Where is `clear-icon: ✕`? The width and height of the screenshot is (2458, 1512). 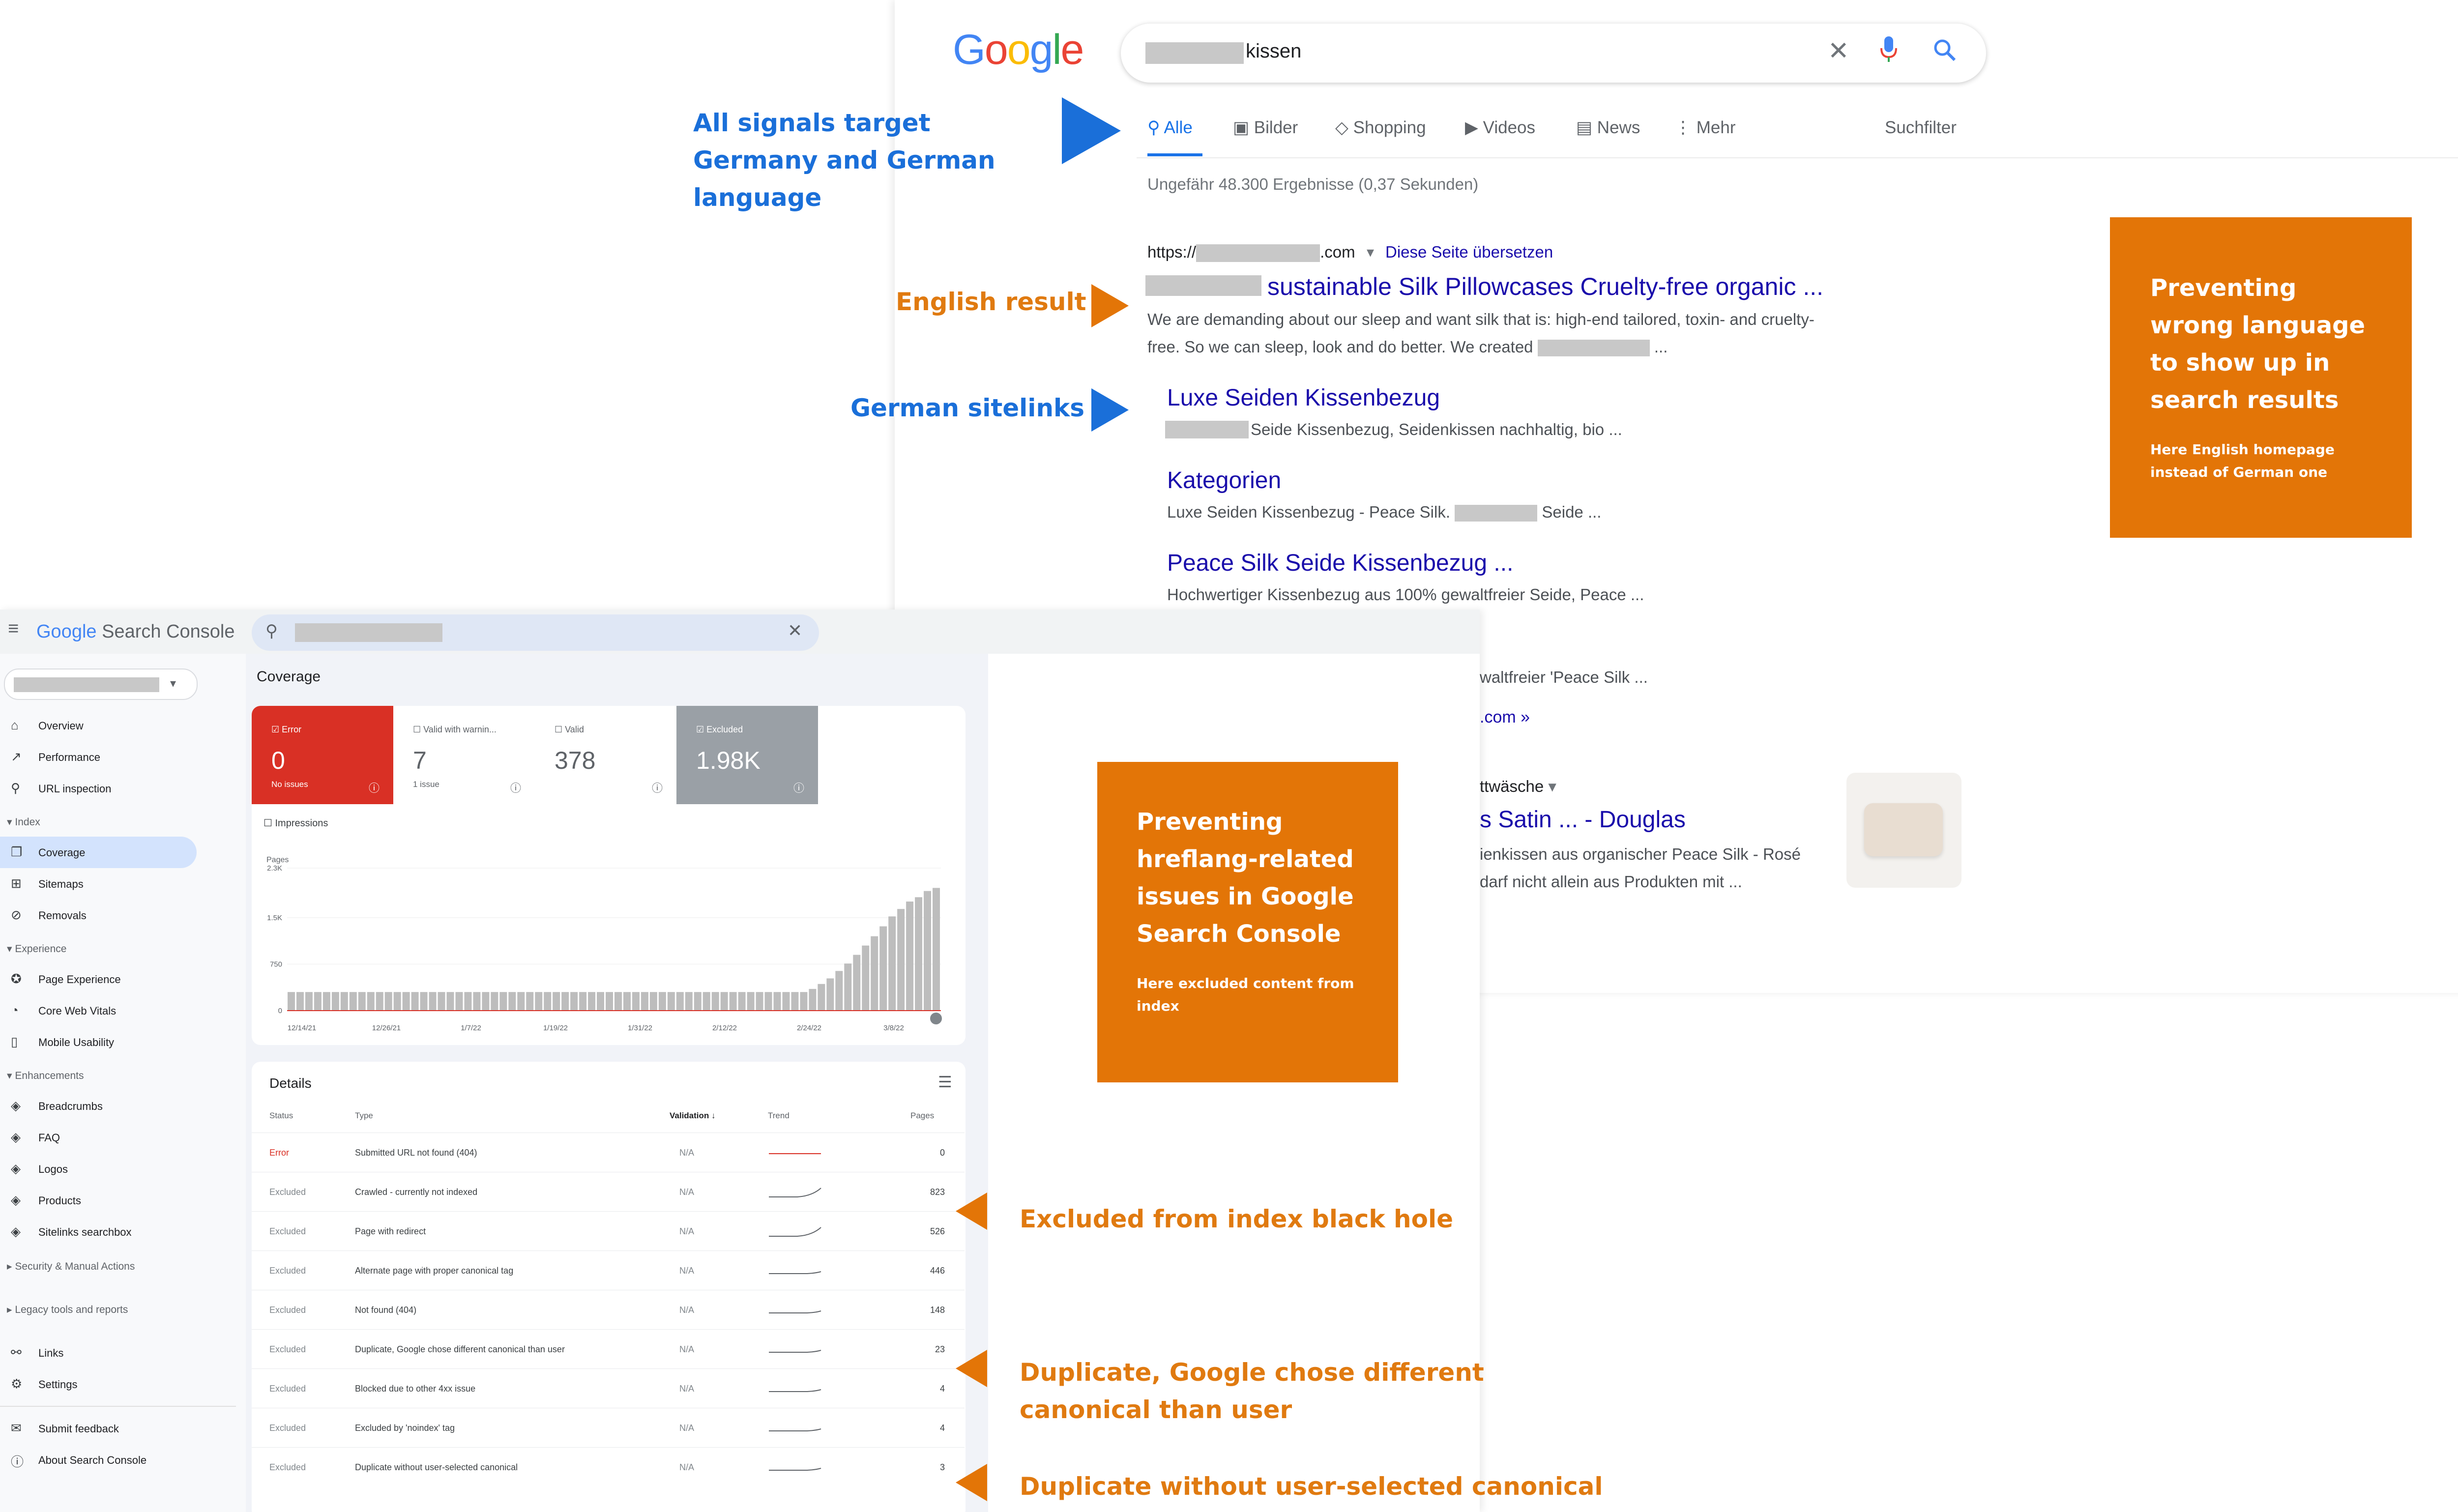
clear-icon: ✕ is located at coordinates (1838, 51).